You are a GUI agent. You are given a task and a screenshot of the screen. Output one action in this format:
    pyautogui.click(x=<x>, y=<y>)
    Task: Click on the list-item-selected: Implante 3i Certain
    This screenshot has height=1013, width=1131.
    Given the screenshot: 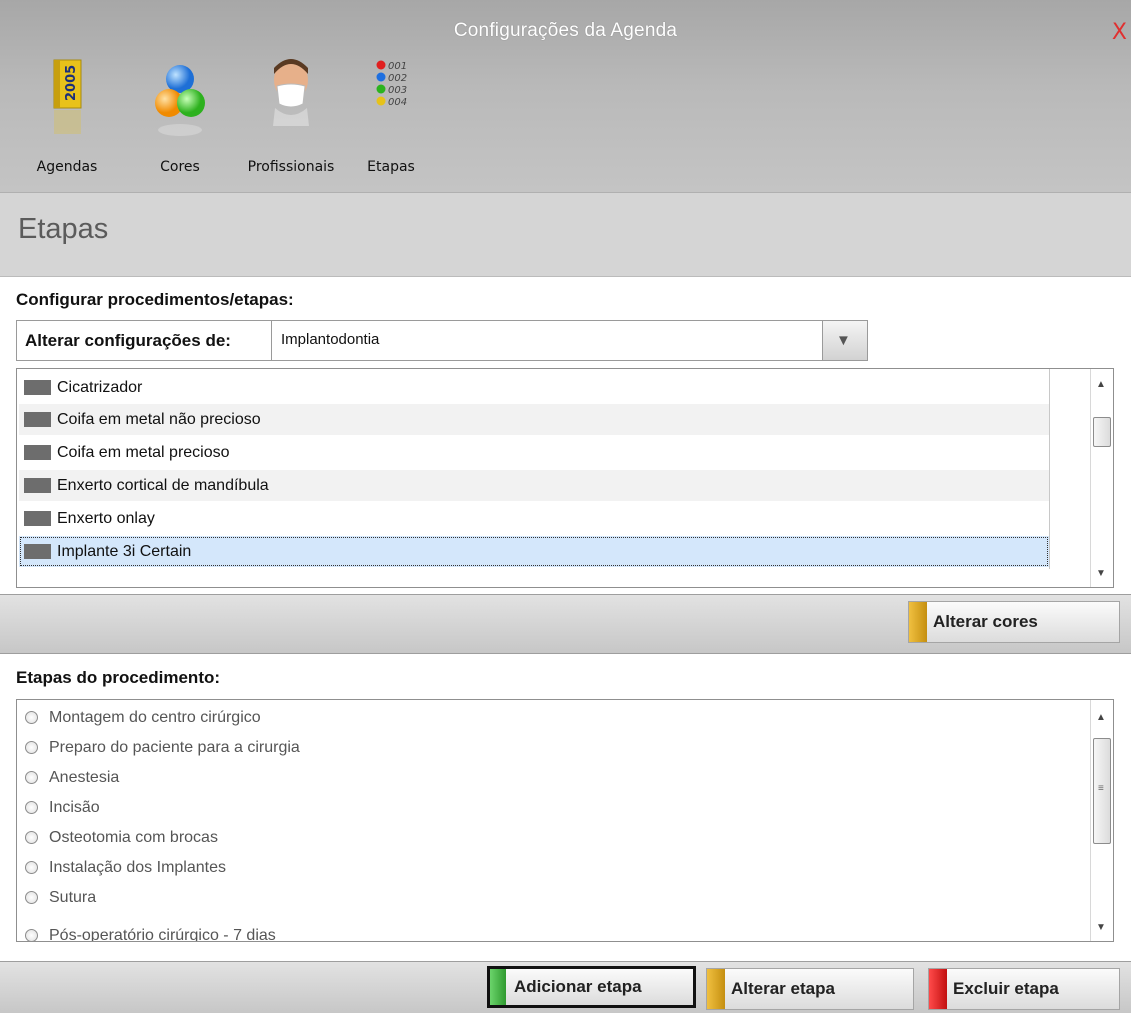 What is the action you would take?
    pyautogui.click(x=534, y=551)
    